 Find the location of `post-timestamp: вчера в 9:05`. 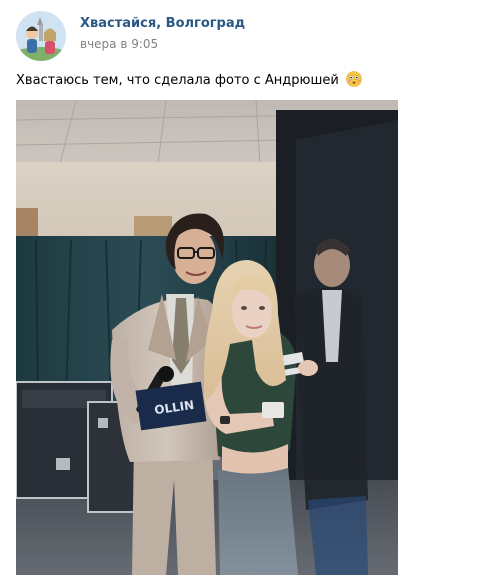

post-timestamp: вчера в 9:05 is located at coordinates (119, 44).